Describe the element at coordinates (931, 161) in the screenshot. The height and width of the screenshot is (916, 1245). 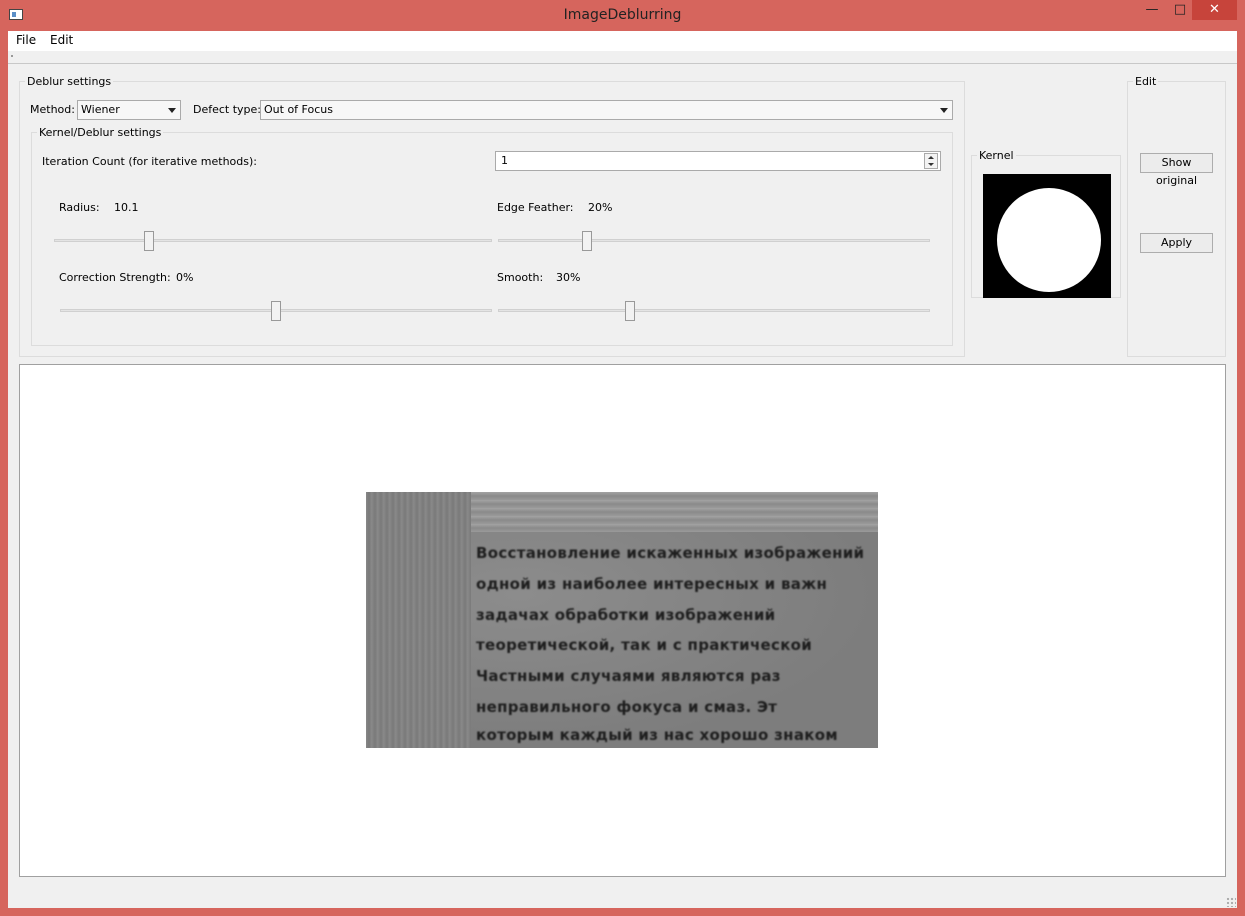
I see `iteration-stepper` at that location.